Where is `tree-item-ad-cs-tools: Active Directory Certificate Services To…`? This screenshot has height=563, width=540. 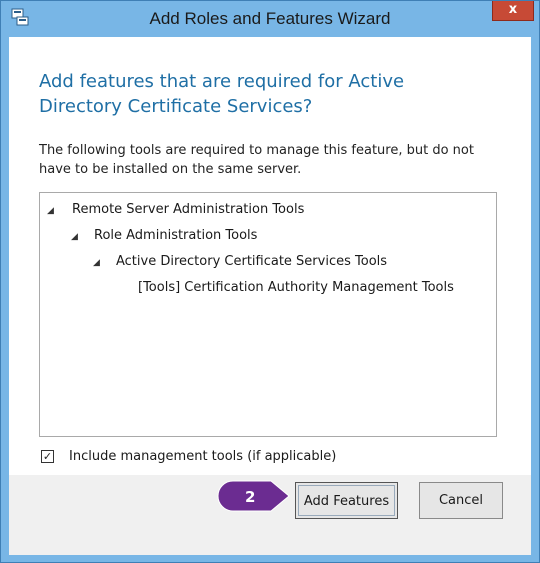 tree-item-ad-cs-tools: Active Directory Certificate Services To… is located at coordinates (252, 261).